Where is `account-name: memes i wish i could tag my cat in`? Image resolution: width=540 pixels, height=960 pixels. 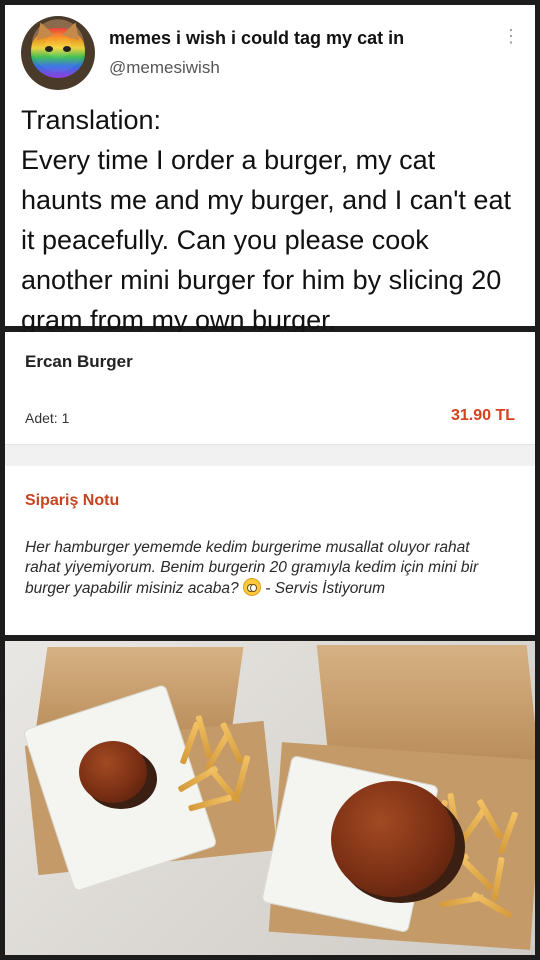 account-name: memes i wish i could tag my cat in is located at coordinates (305, 38).